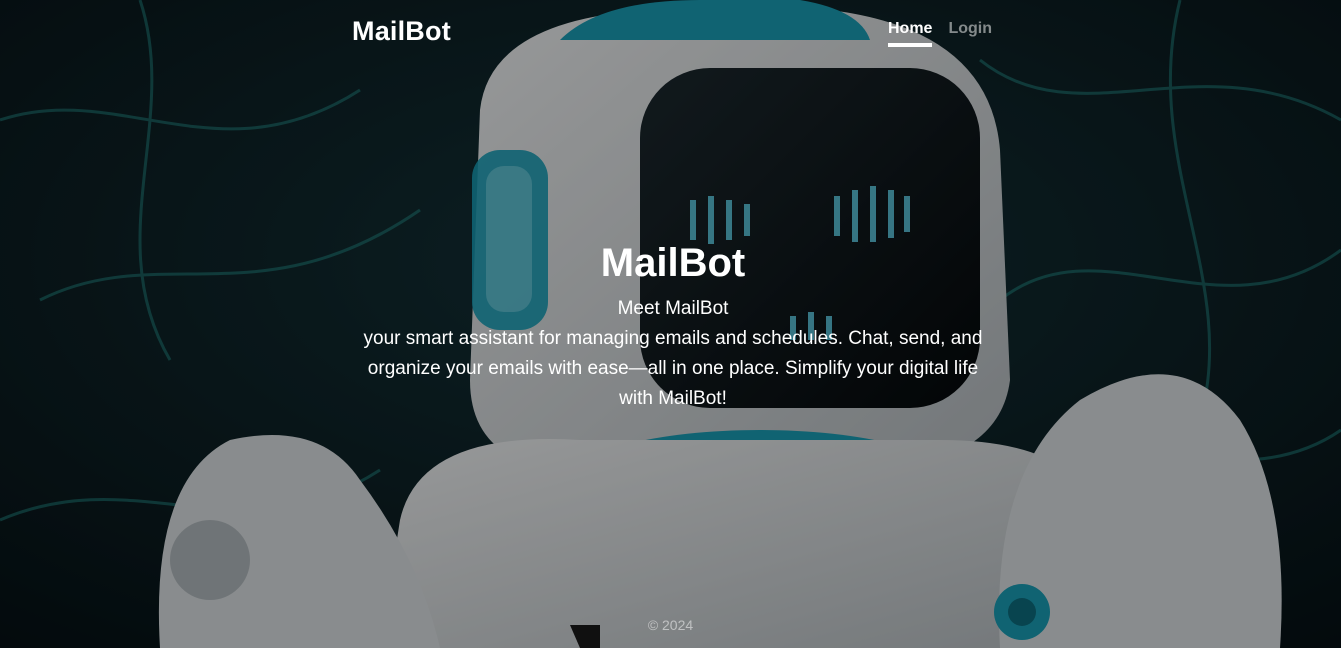 The width and height of the screenshot is (1341, 648). Describe the element at coordinates (910, 33) in the screenshot. I see `nav-link-home: Home` at that location.